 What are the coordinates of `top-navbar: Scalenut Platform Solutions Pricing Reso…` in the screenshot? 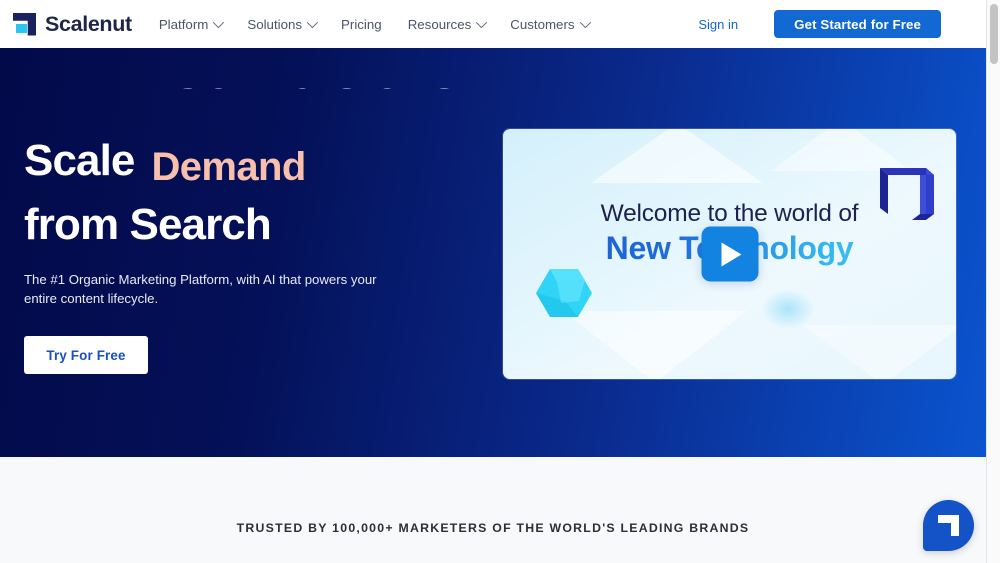 It's located at (493, 24).